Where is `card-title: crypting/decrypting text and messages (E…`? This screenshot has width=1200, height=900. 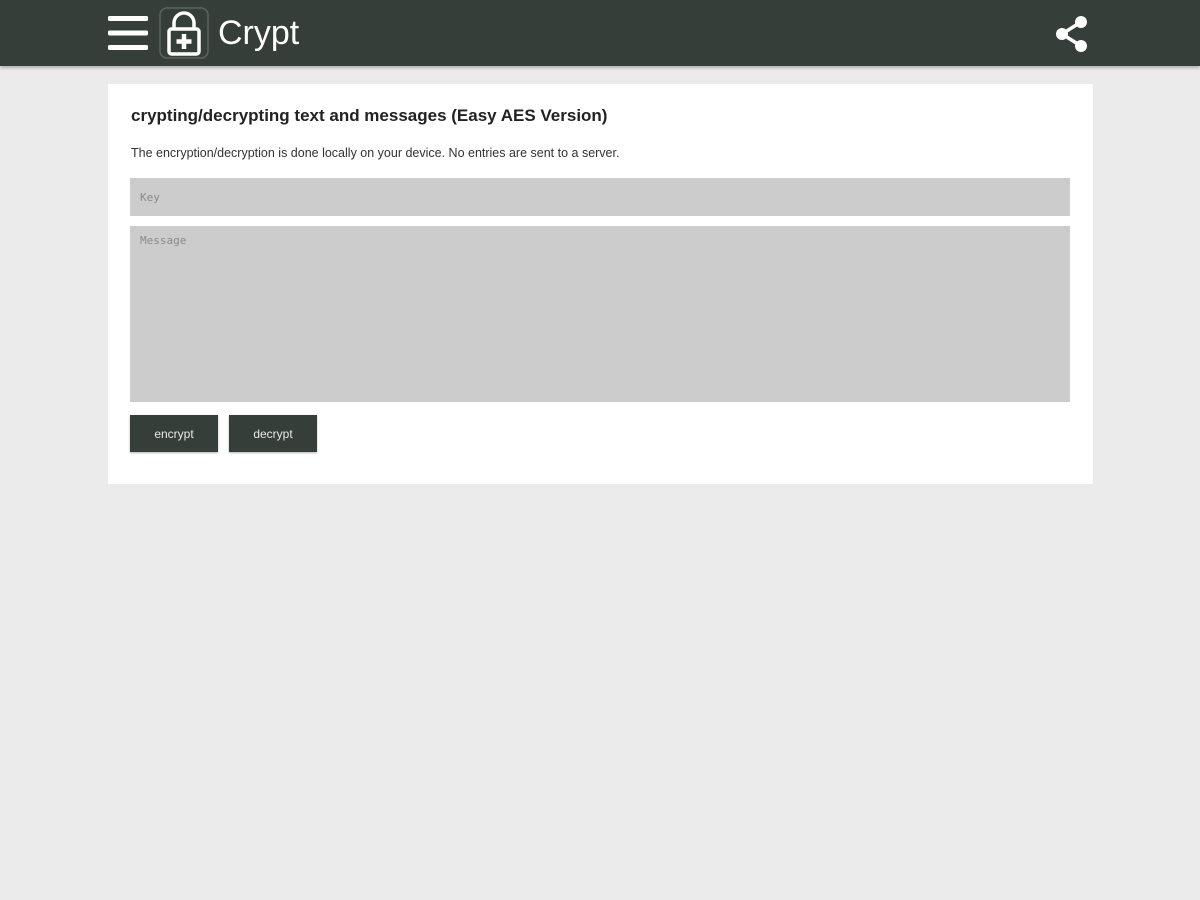 card-title: crypting/decrypting text and messages (E… is located at coordinates (369, 115).